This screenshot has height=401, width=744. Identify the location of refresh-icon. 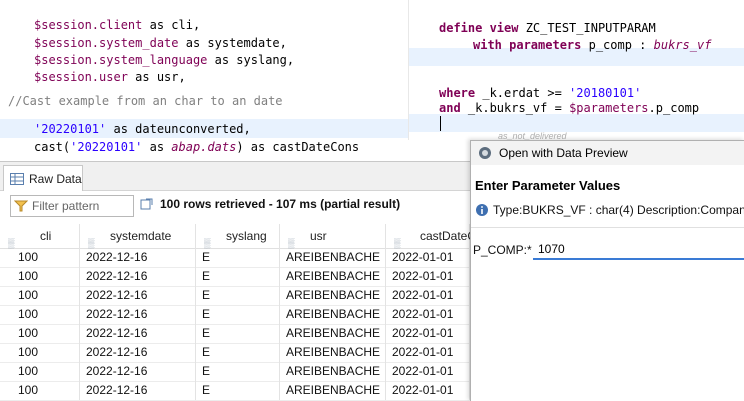
(146, 204).